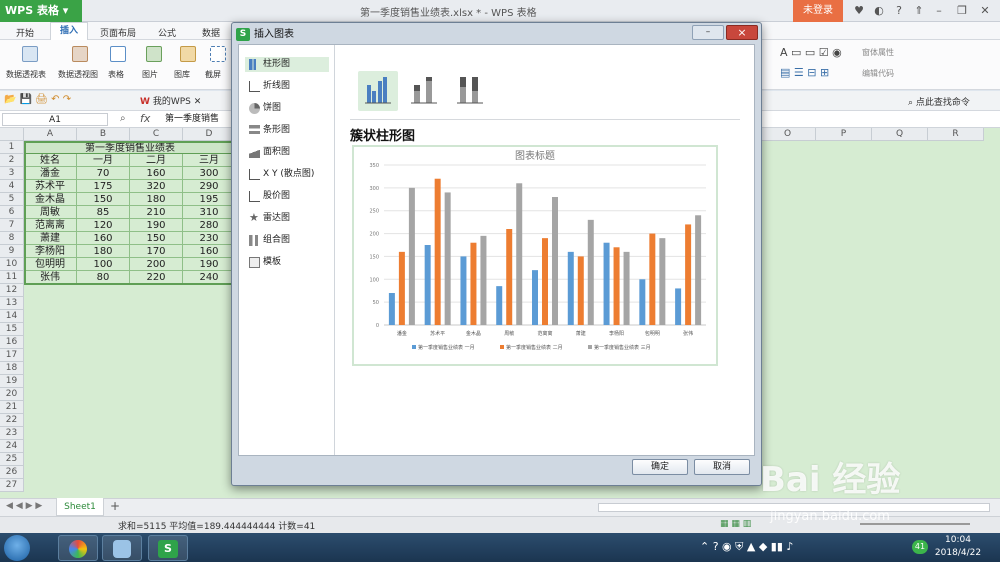 The width and height of the screenshot is (1000, 562). Describe the element at coordinates (920, 547) in the screenshot. I see `tray-counter-badge: 41` at that location.